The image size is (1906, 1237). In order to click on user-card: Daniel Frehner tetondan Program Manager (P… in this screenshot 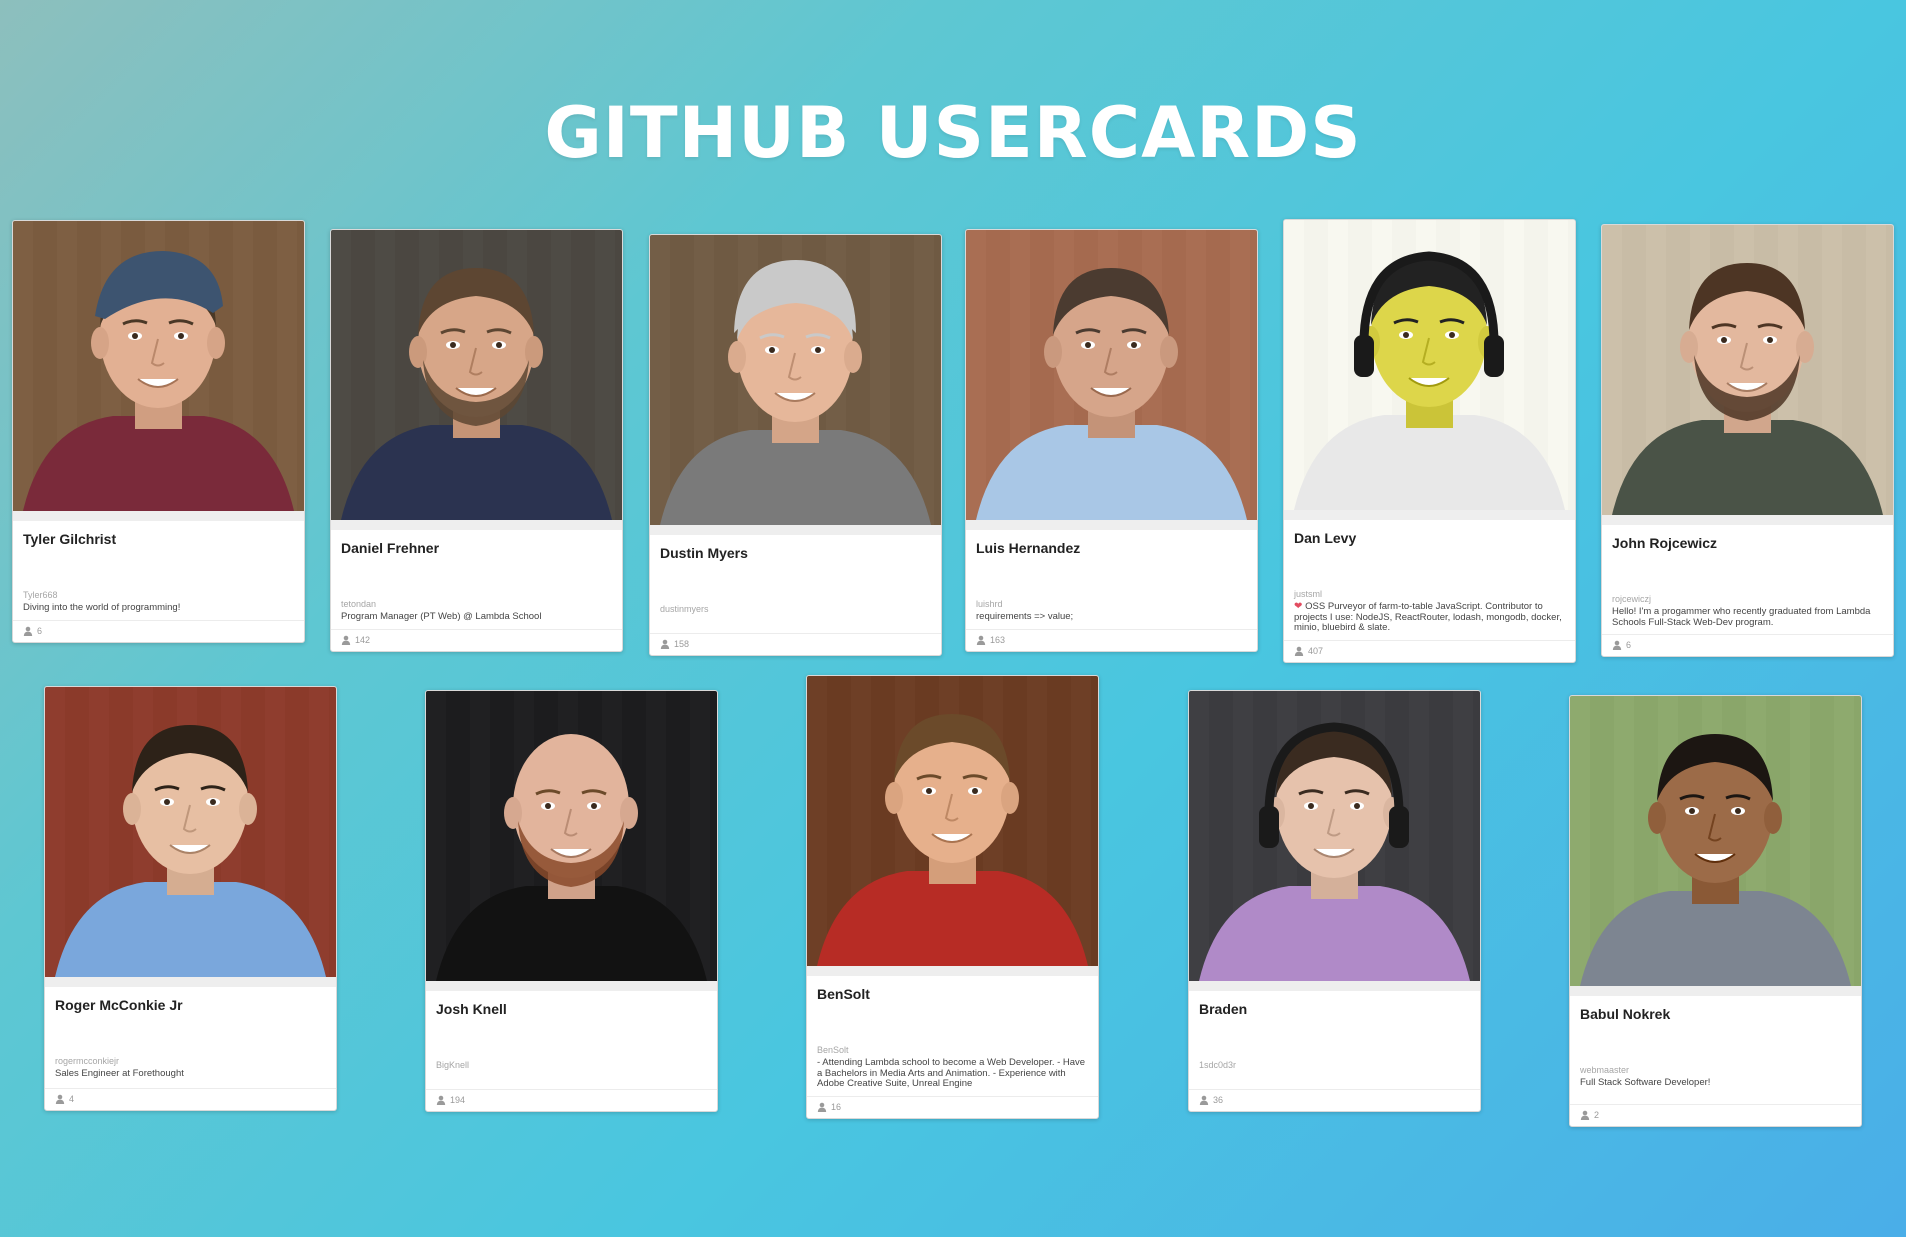, I will do `click(476, 440)`.